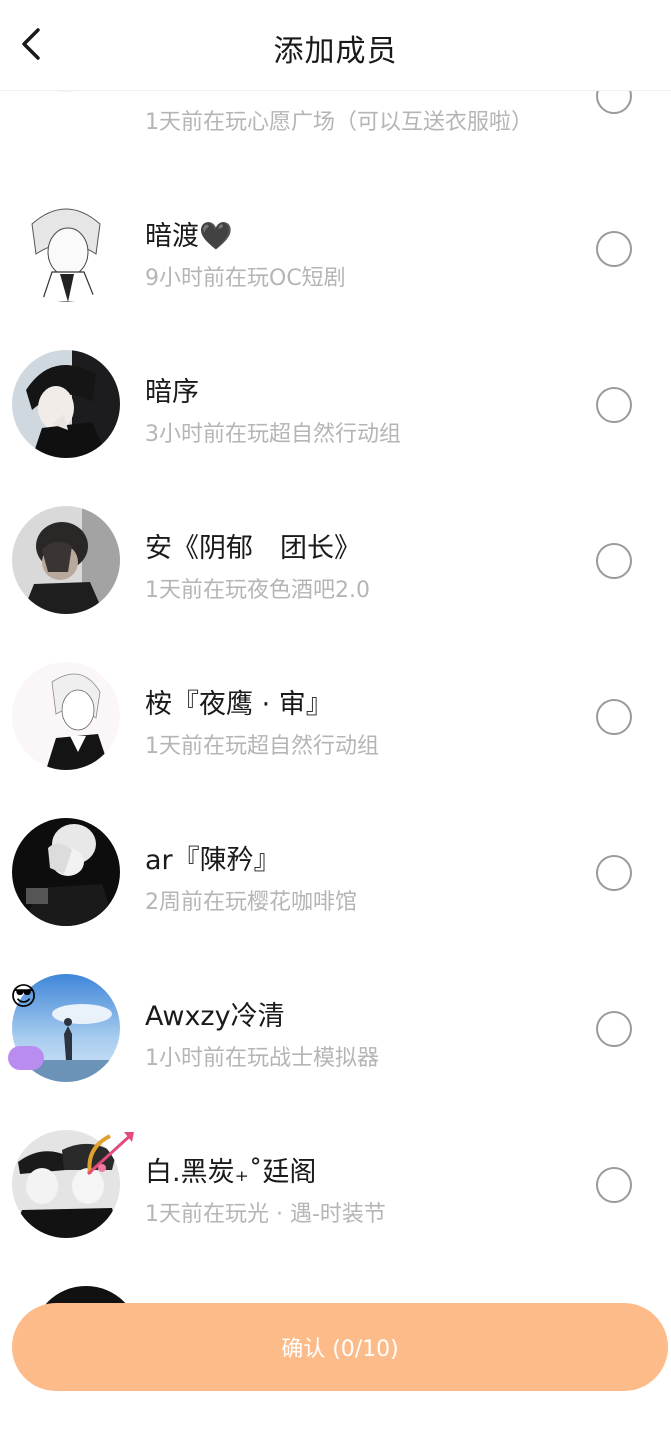 The height and width of the screenshot is (1454, 671). Describe the element at coordinates (251, 902) in the screenshot. I see `member-activity: 2周前在玩樱花咖啡馆` at that location.